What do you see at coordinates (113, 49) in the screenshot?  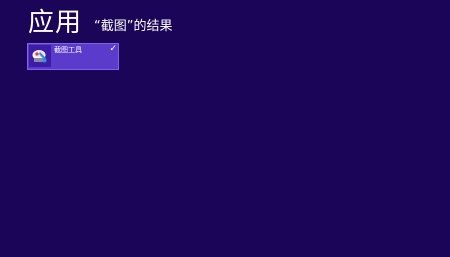 I see `checkmark-icon: ✓` at bounding box center [113, 49].